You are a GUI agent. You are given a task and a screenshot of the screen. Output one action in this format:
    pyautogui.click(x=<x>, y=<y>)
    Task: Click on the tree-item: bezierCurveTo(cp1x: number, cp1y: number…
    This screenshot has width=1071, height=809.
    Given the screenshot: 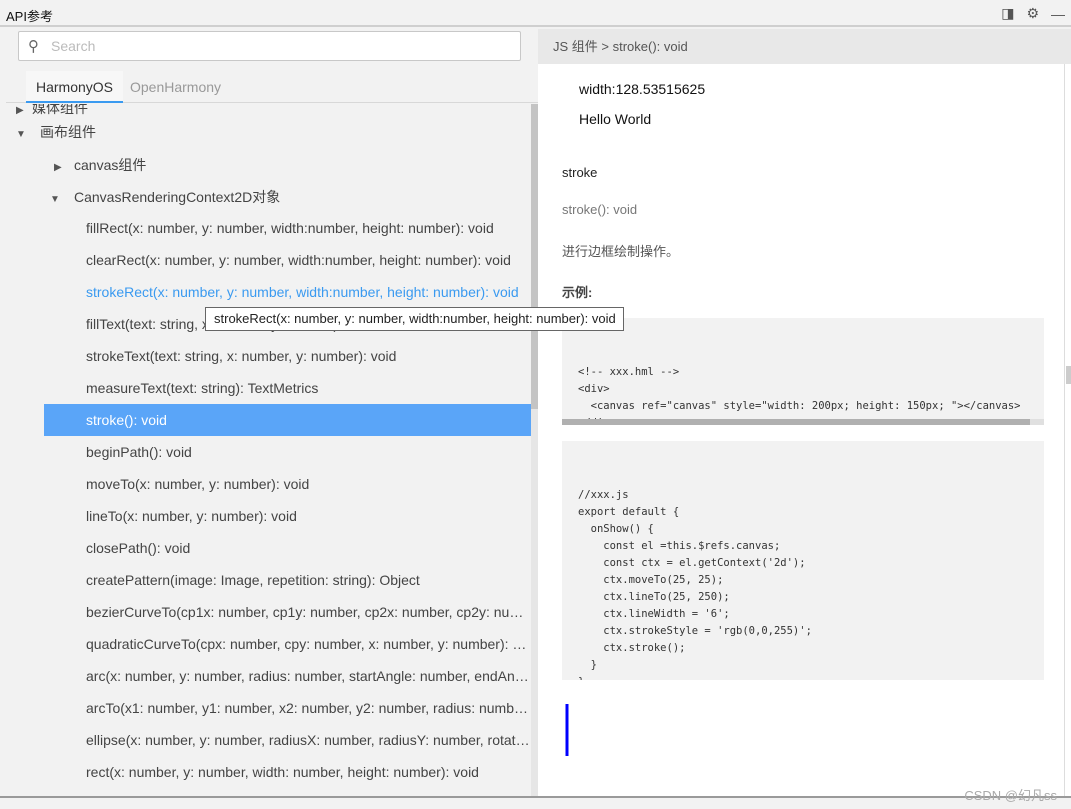 What is the action you would take?
    pyautogui.click(x=268, y=612)
    